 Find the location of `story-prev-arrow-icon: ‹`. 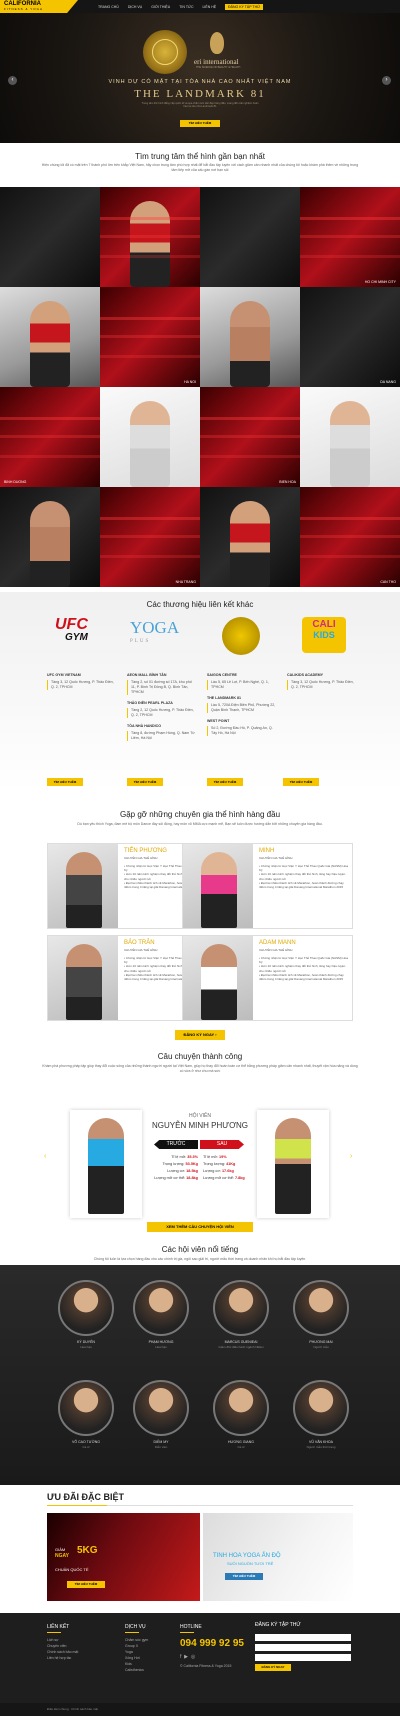

story-prev-arrow-icon: ‹ is located at coordinates (45, 1156).